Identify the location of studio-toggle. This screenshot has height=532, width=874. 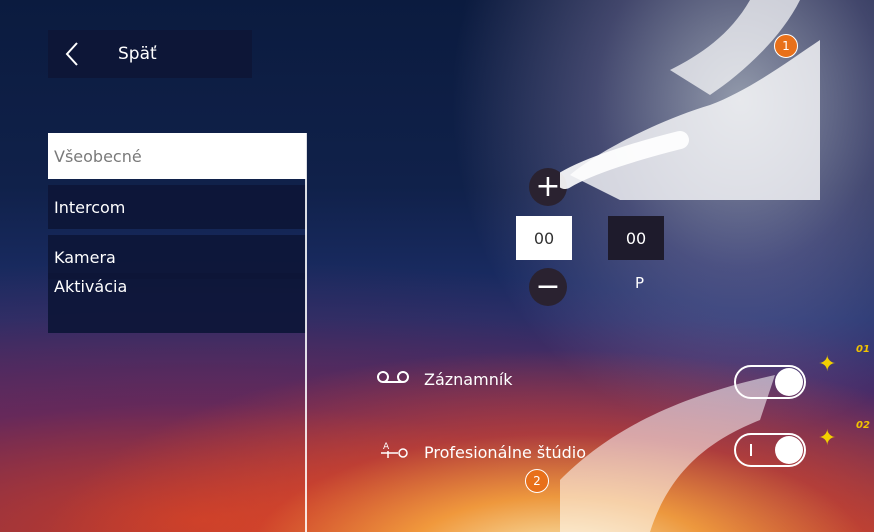
(770, 450).